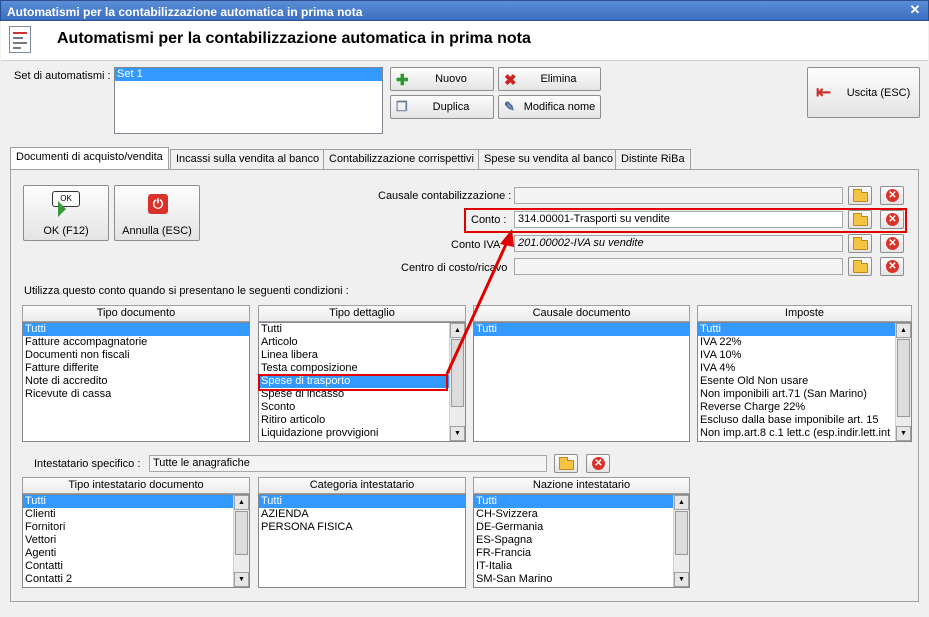 The width and height of the screenshot is (929, 617). I want to click on annotation-arrow, so click(479, 302).